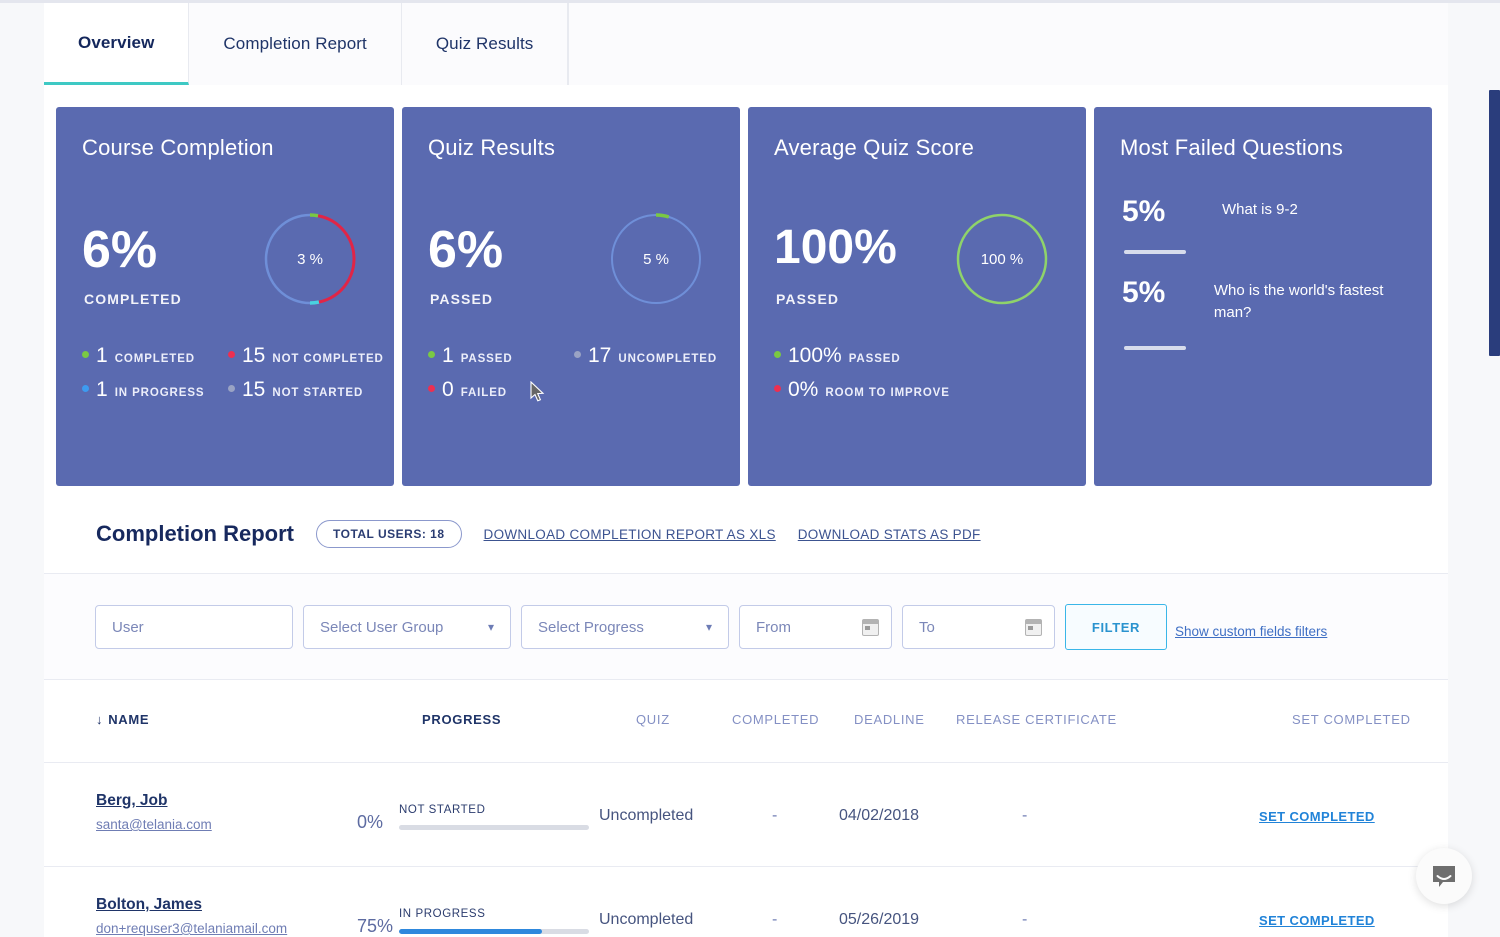 This screenshot has height=937, width=1500. What do you see at coordinates (483, 393) in the screenshot?
I see `legend-label-failed: FAILED` at bounding box center [483, 393].